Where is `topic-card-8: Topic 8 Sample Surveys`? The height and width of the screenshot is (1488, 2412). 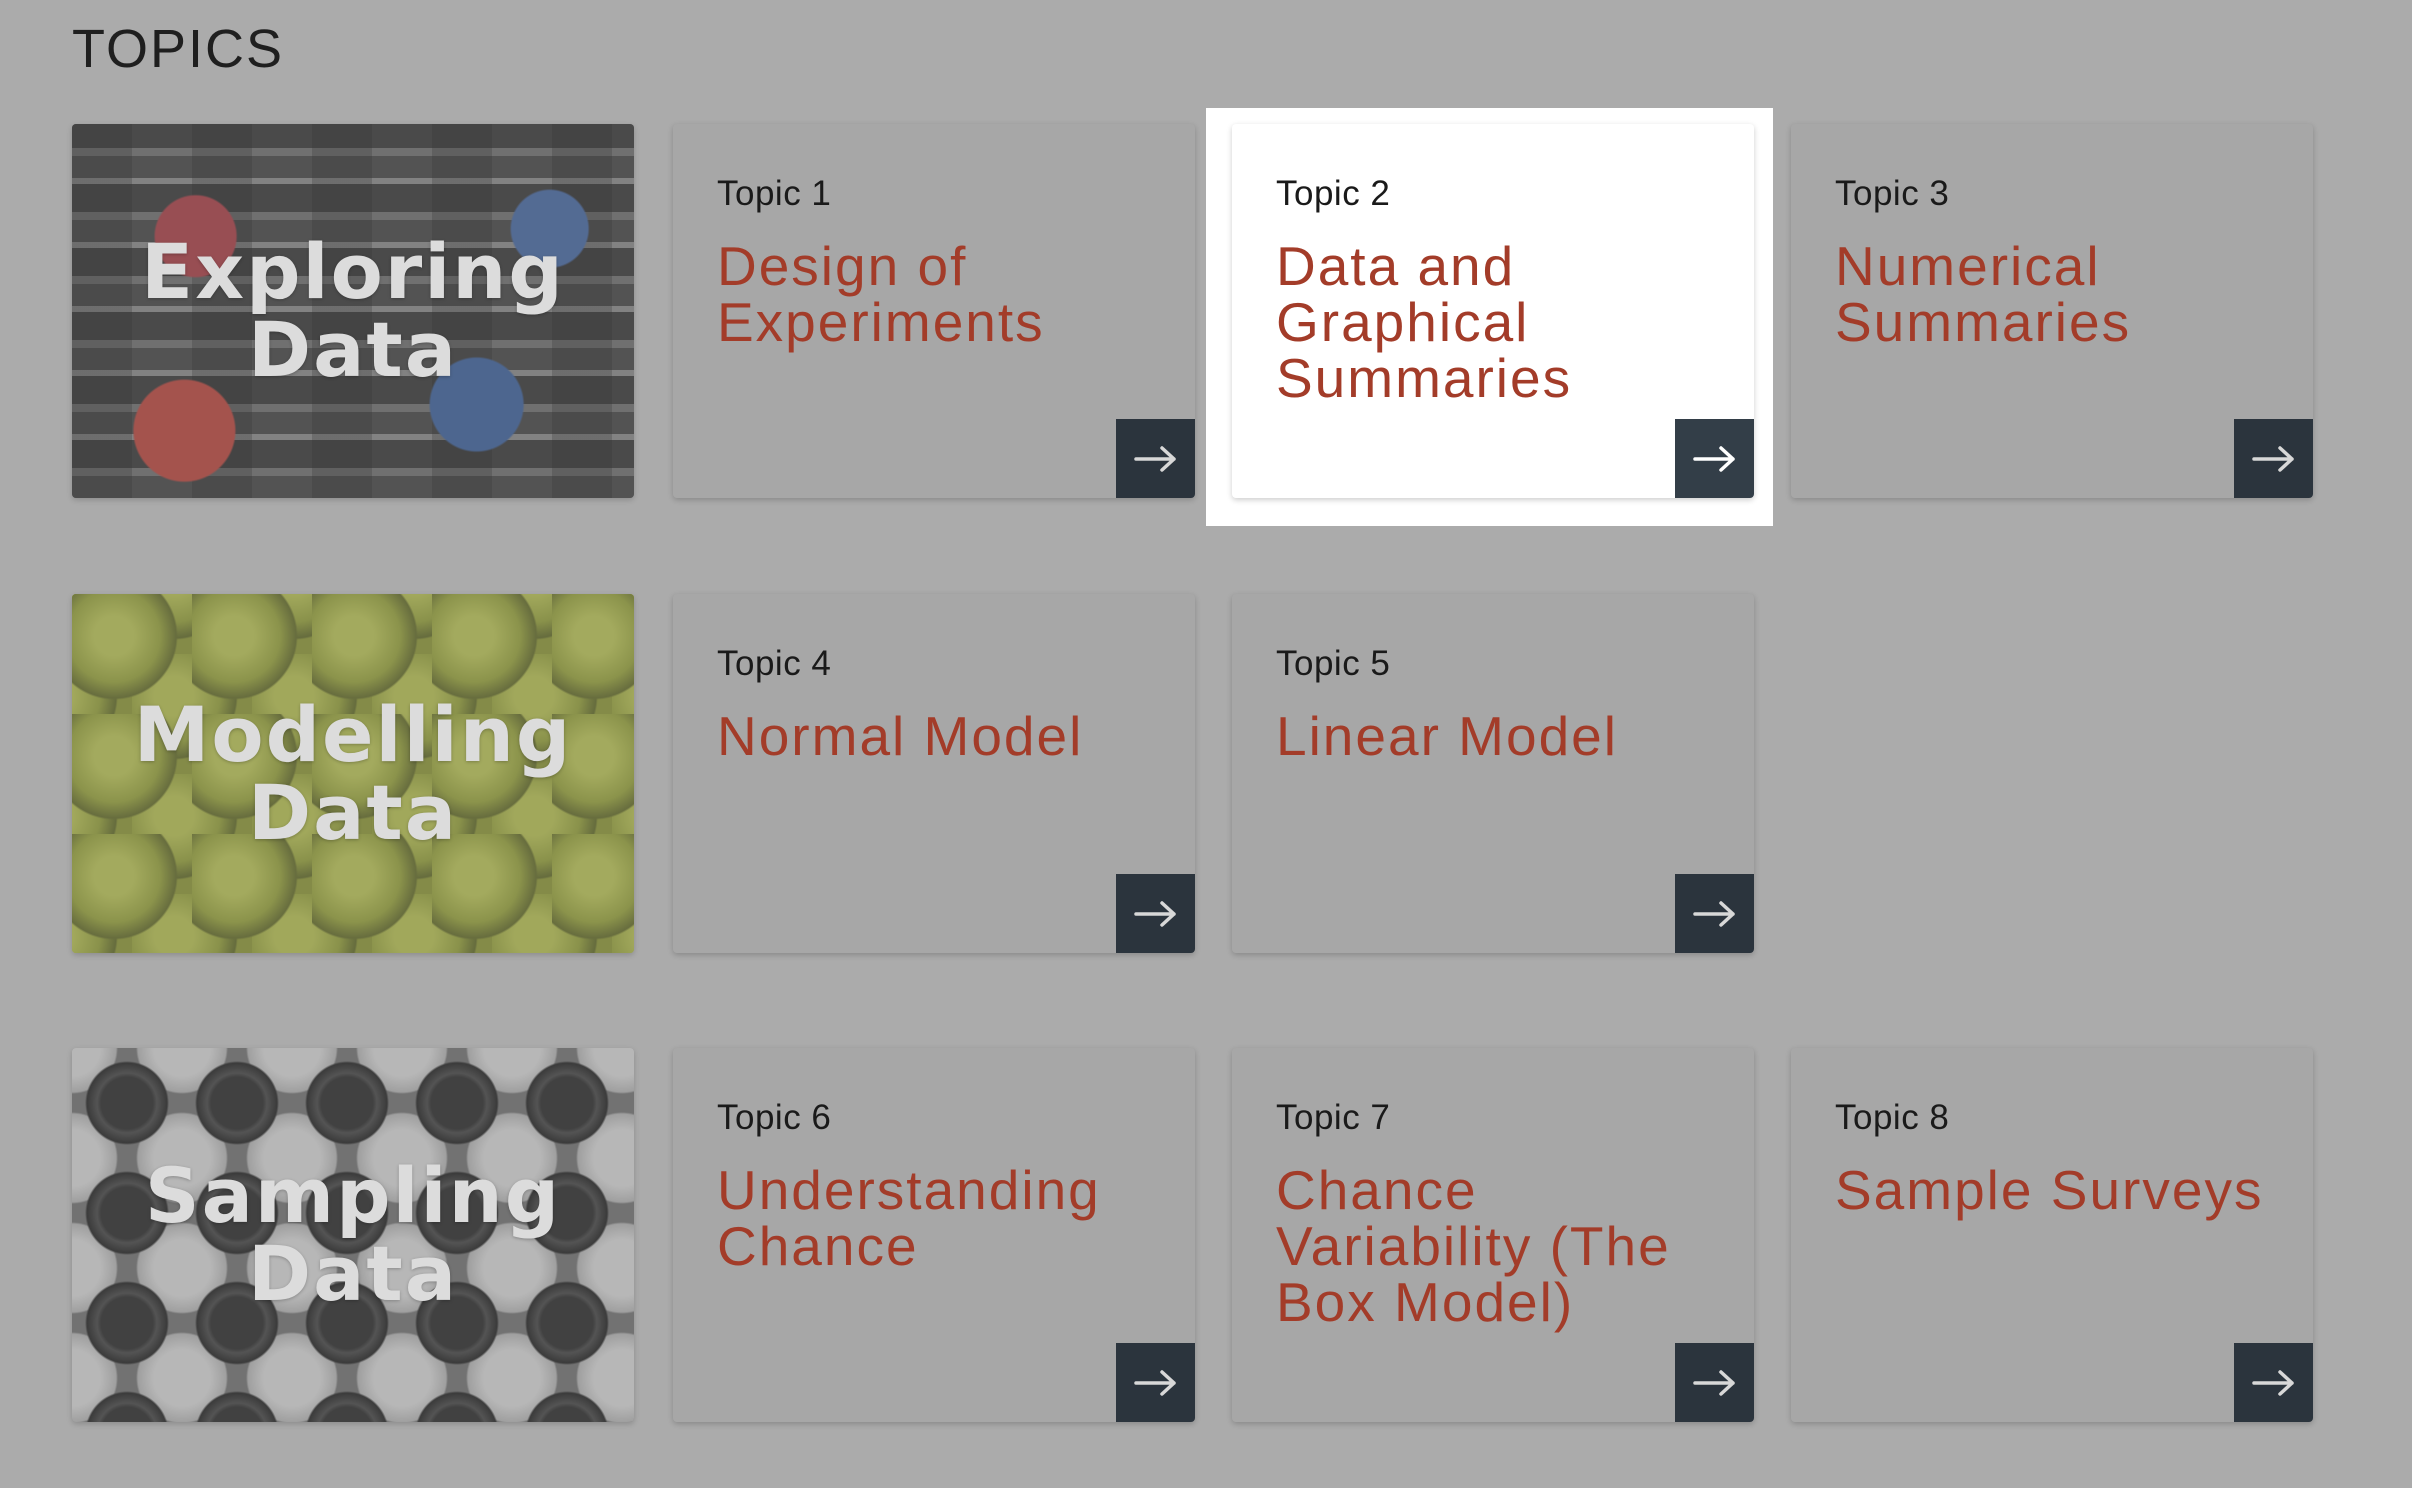 topic-card-8: Topic 8 Sample Surveys is located at coordinates (2052, 1235).